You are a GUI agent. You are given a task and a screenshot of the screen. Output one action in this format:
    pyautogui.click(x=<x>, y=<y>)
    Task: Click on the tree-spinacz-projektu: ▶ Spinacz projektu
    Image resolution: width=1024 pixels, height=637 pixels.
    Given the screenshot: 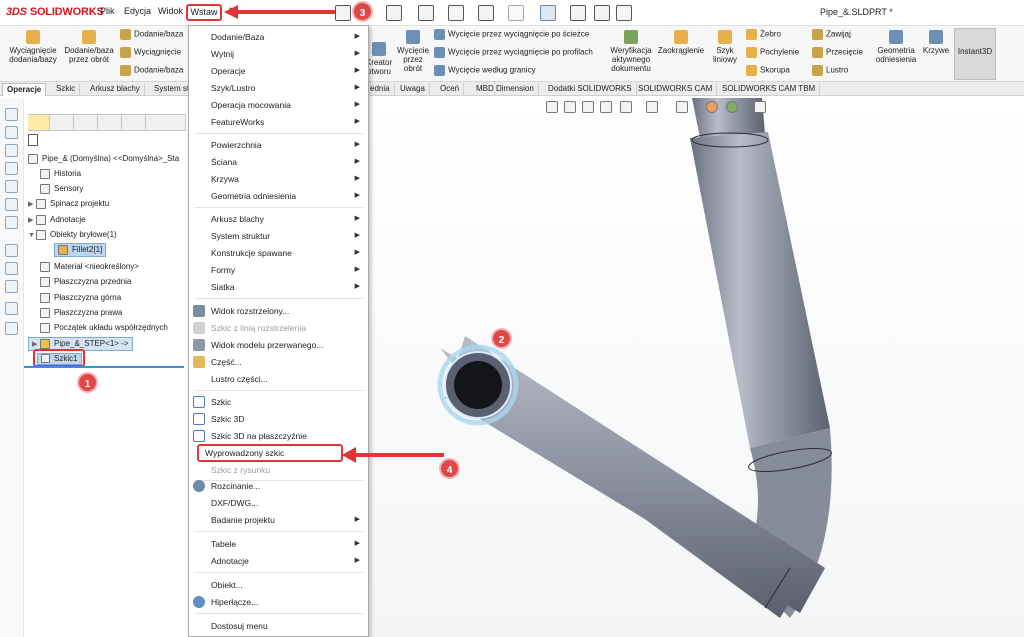 What is the action you would take?
    pyautogui.click(x=68, y=204)
    